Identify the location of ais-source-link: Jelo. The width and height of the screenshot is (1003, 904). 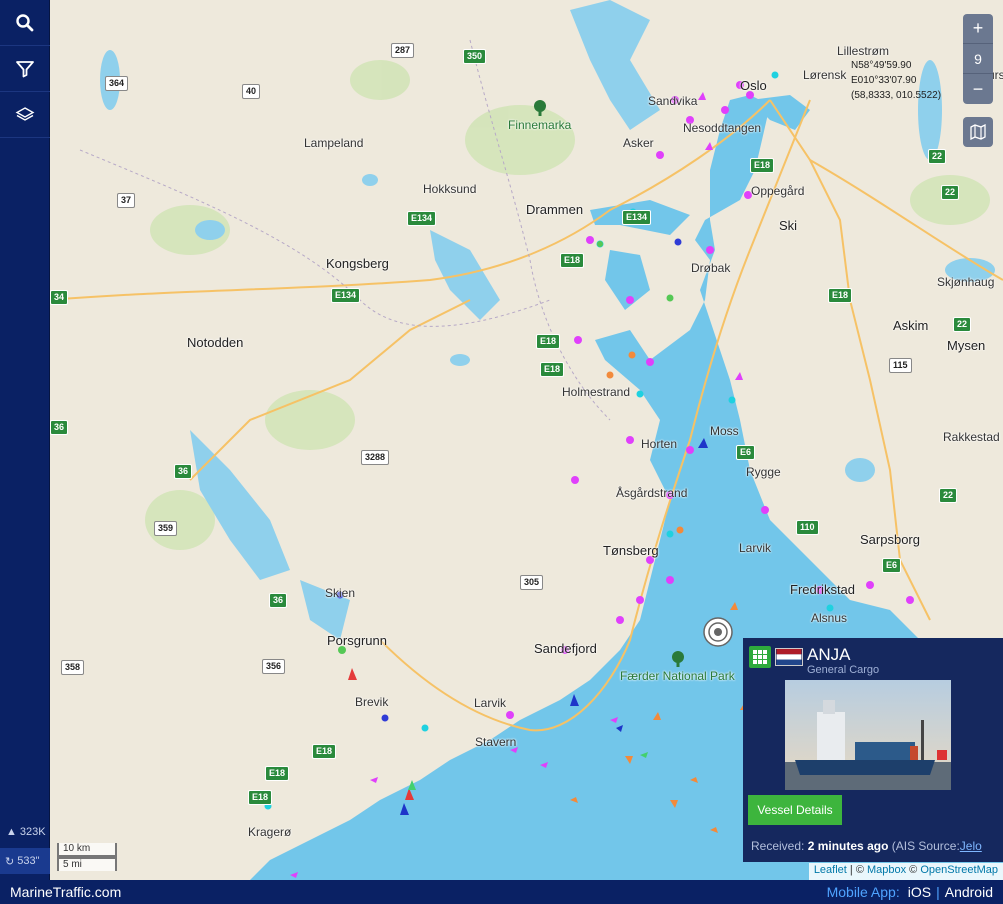
(971, 846).